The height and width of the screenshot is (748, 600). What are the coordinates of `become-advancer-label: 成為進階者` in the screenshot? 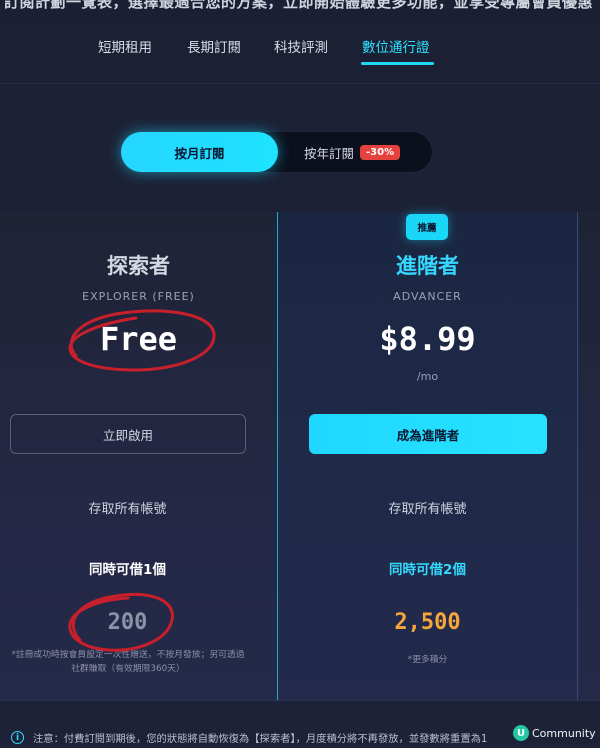 It's located at (428, 435).